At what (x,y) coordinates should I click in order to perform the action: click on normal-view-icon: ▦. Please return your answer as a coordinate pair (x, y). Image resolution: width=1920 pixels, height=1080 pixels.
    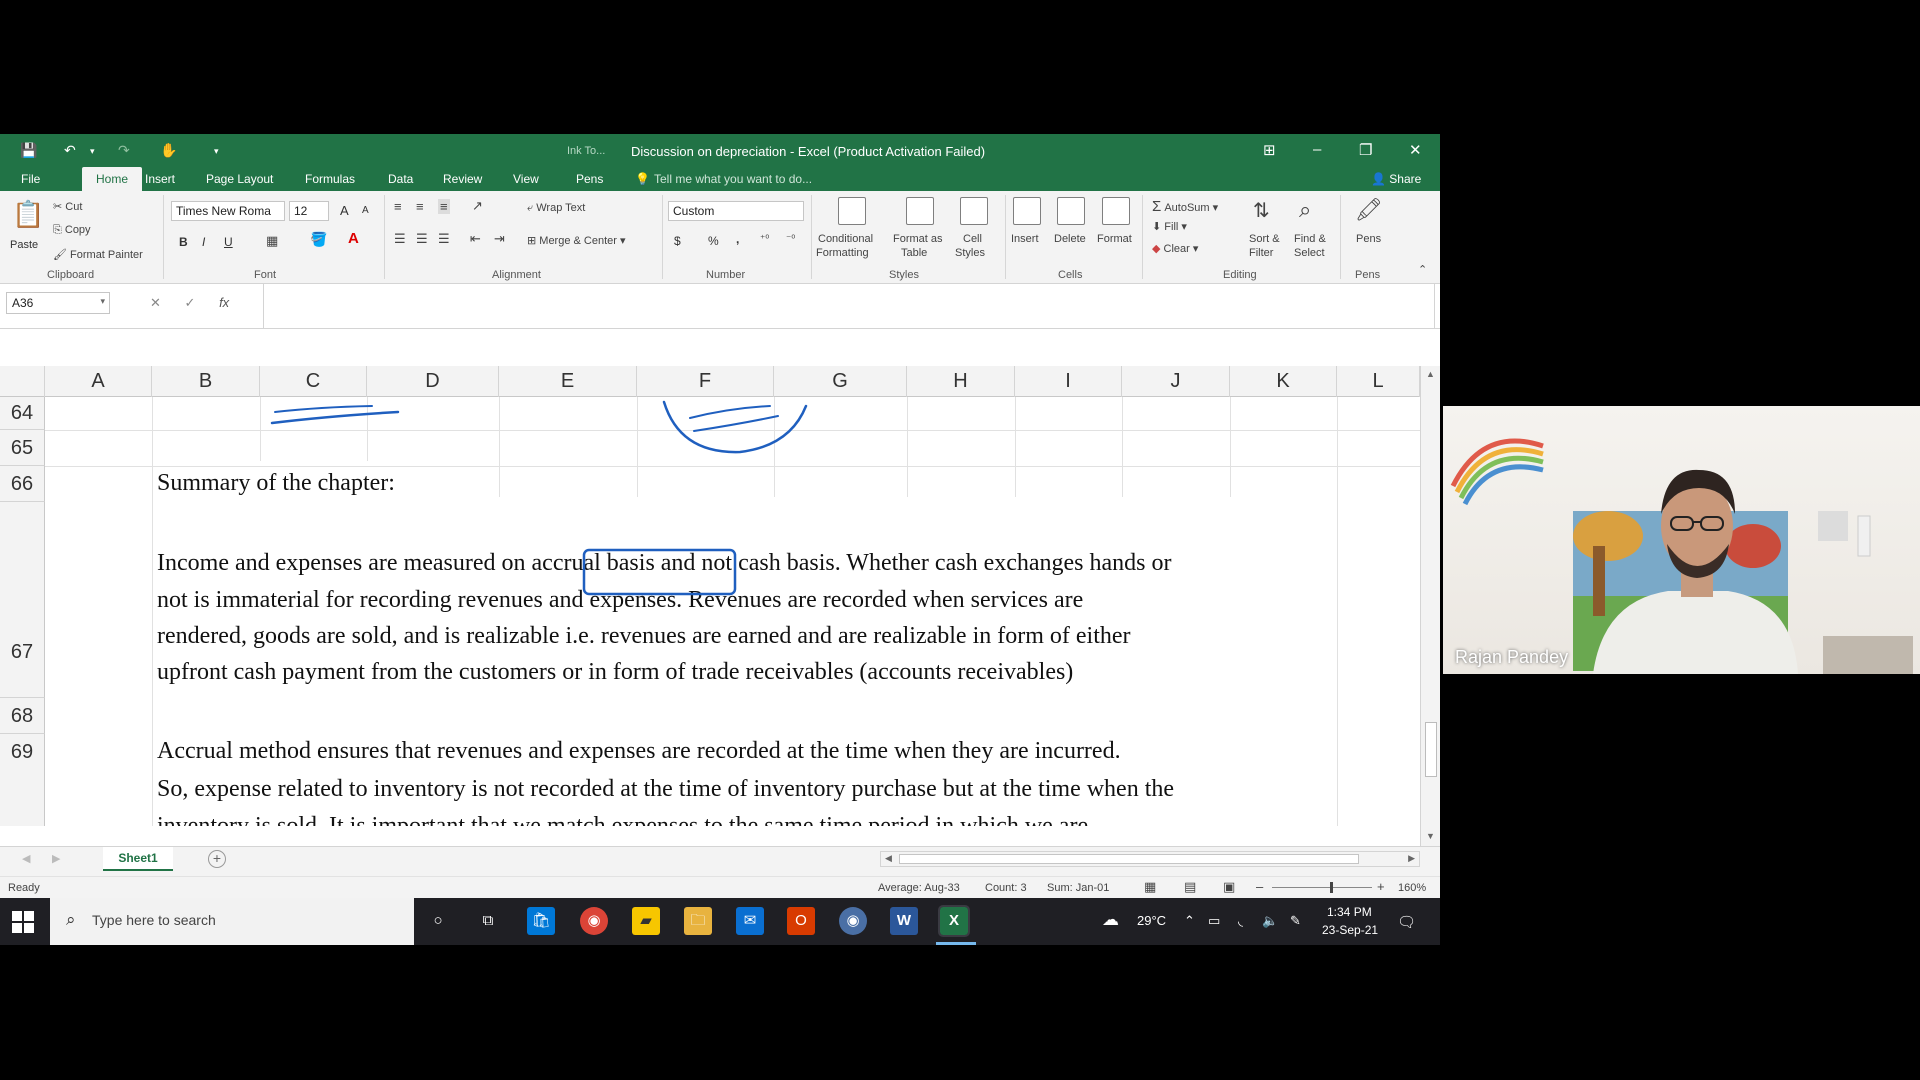
    Looking at the image, I should click on (1150, 887).